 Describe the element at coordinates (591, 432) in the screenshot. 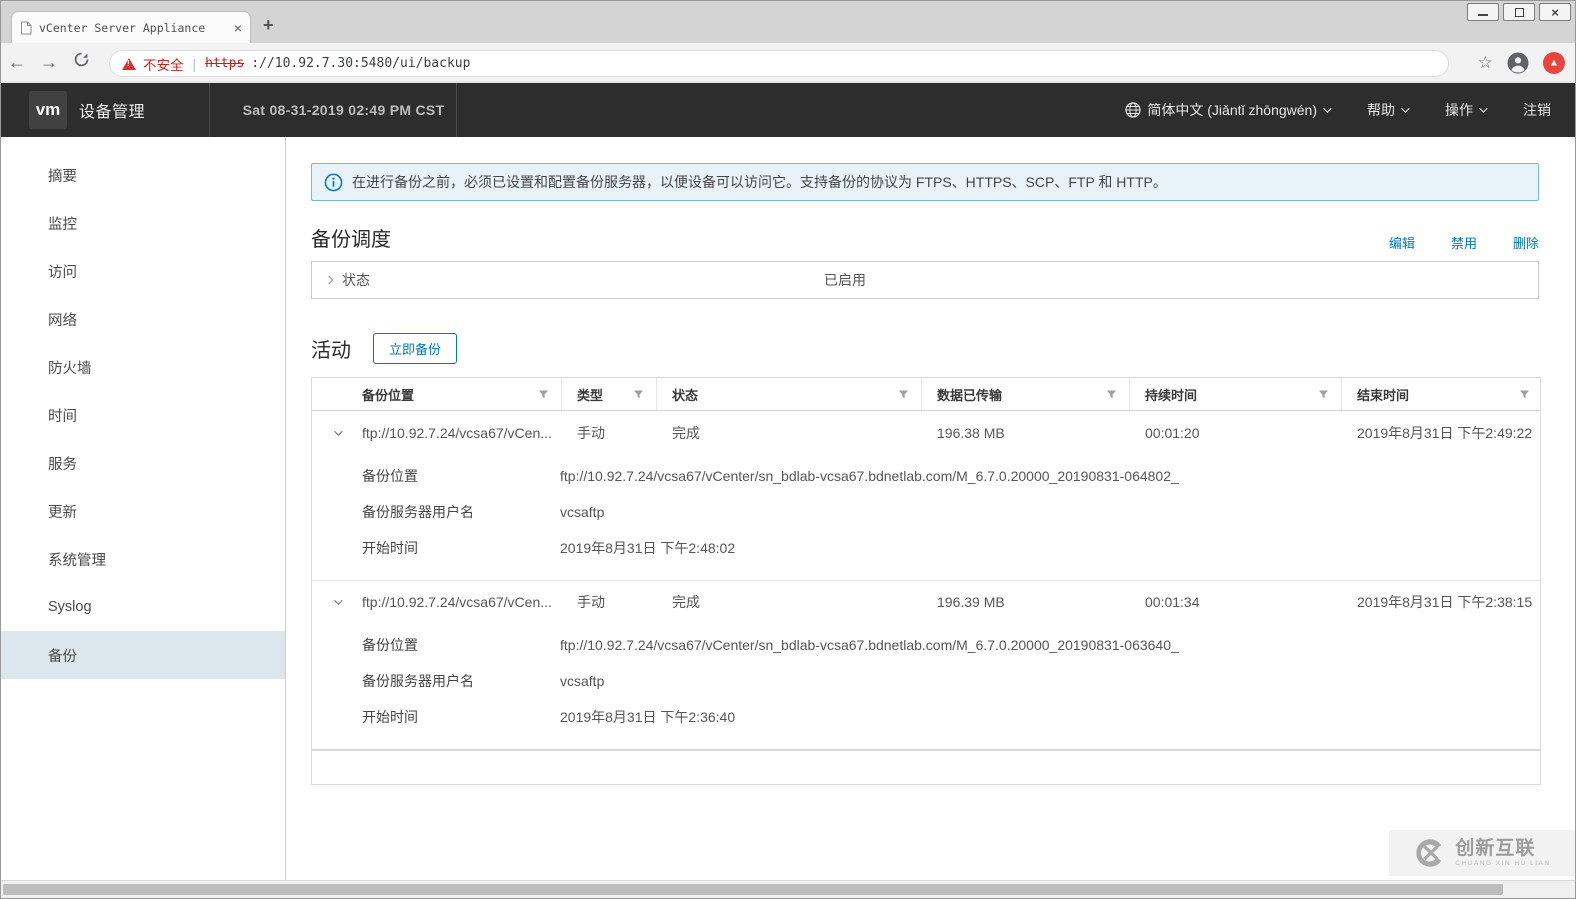

I see `cell-type: 手动` at that location.